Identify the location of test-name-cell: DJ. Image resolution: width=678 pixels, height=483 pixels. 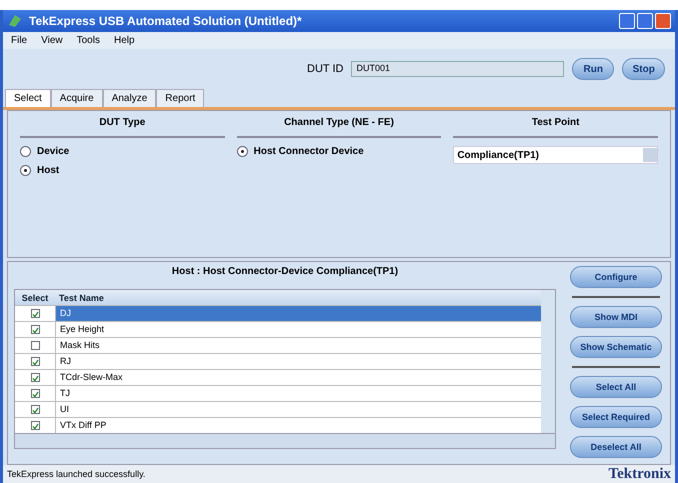
(298, 313).